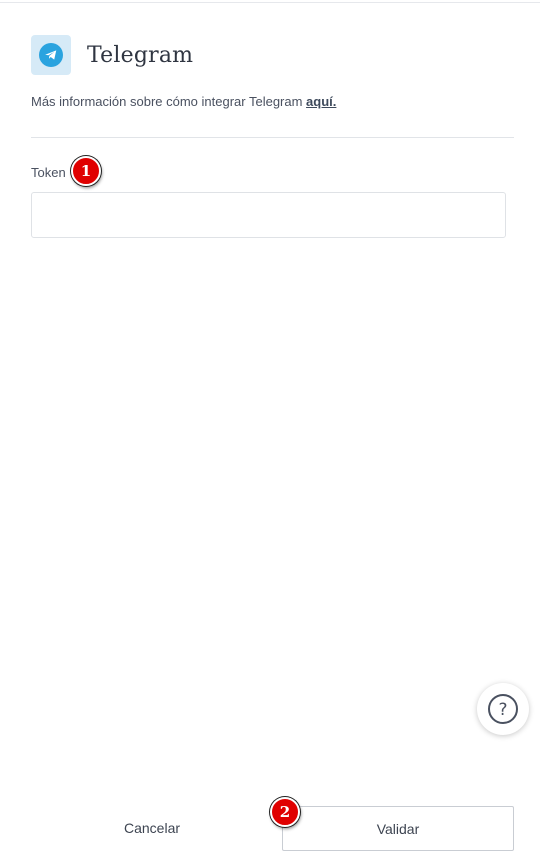  I want to click on telegram-icon, so click(51, 55).